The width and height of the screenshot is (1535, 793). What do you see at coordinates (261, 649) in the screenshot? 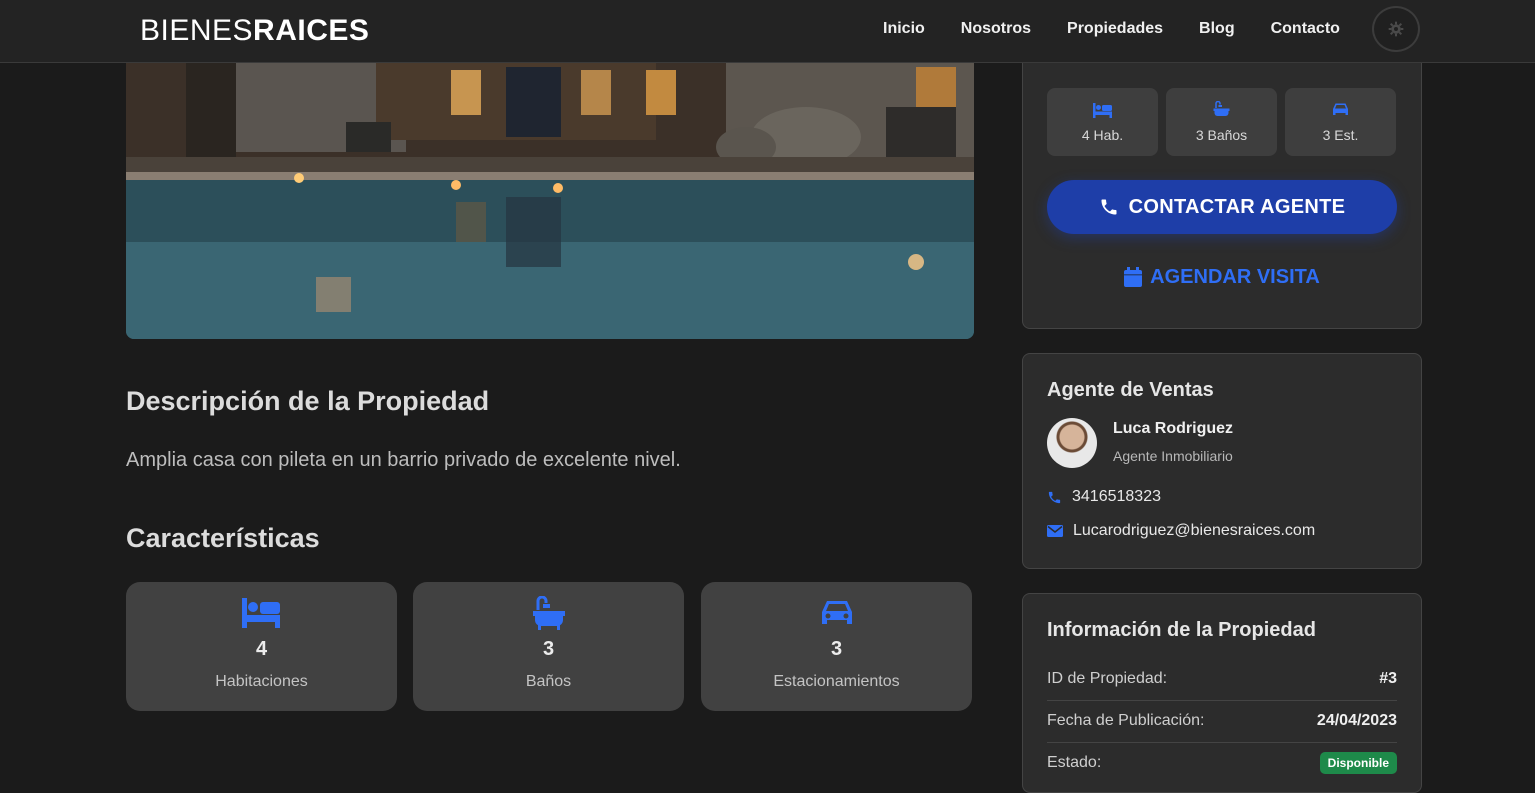
I see `feature-value: 4` at bounding box center [261, 649].